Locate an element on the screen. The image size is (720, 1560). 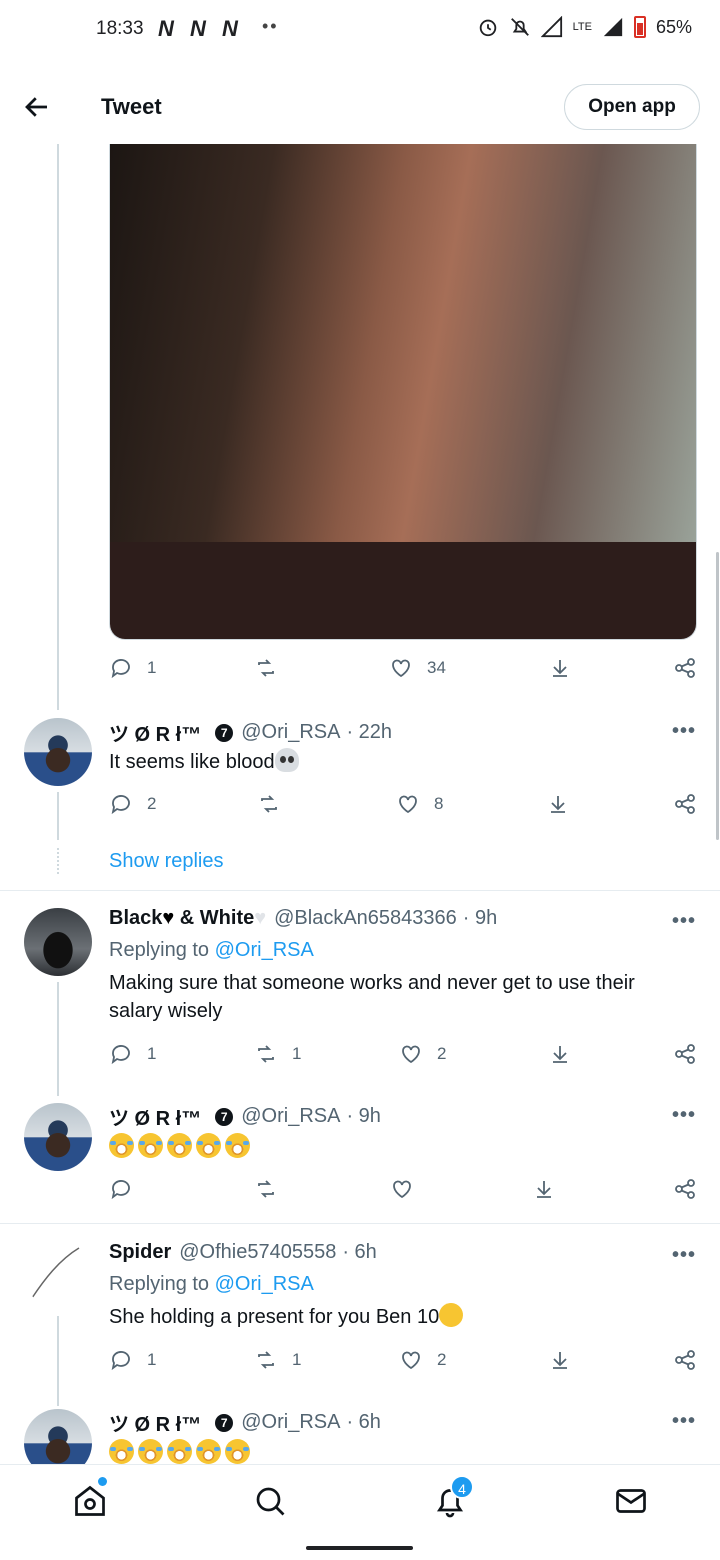
signal-icon is located at coordinates (551, 27).